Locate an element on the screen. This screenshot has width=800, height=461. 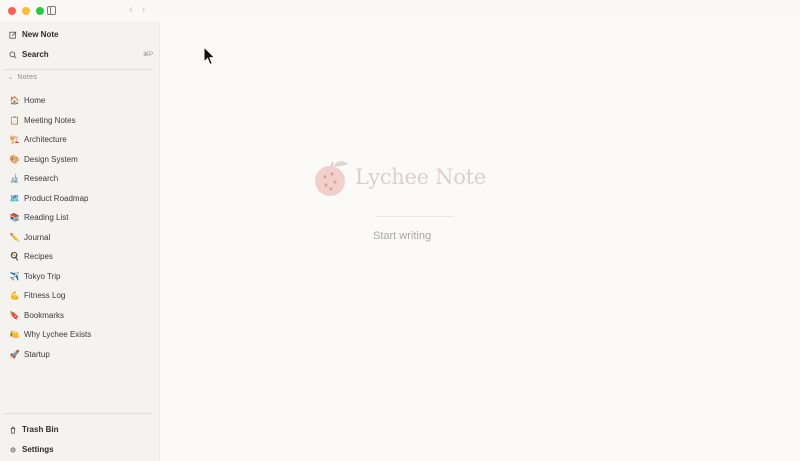
new-note-icon is located at coordinates (13, 35).